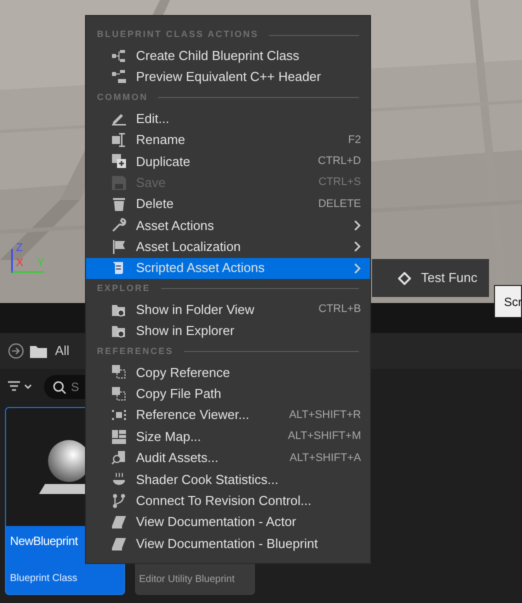 The image size is (522, 603). Describe the element at coordinates (354, 140) in the screenshot. I see `shortcut-label: F2` at that location.